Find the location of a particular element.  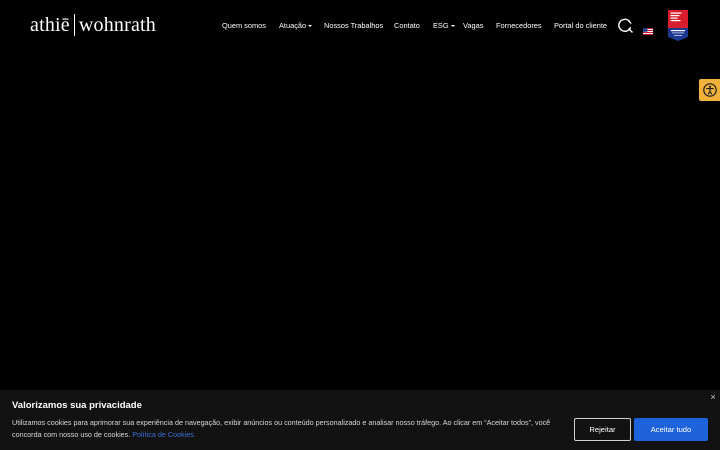

nav-item-esg: ESG is located at coordinates (444, 26).